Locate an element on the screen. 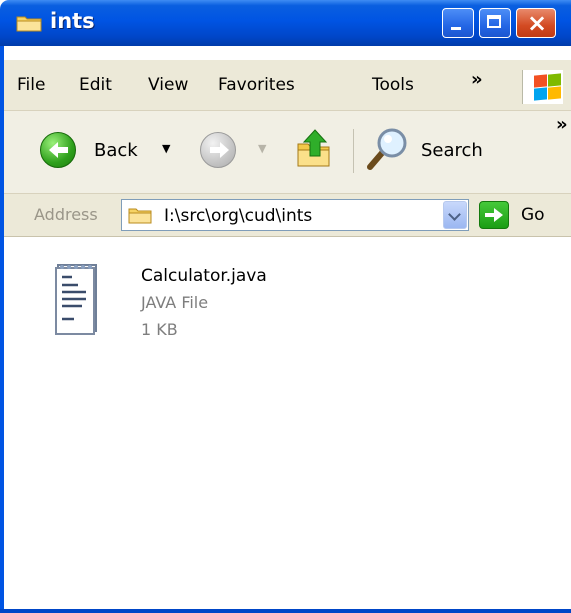  menu-favorites: Favorites is located at coordinates (256, 85).